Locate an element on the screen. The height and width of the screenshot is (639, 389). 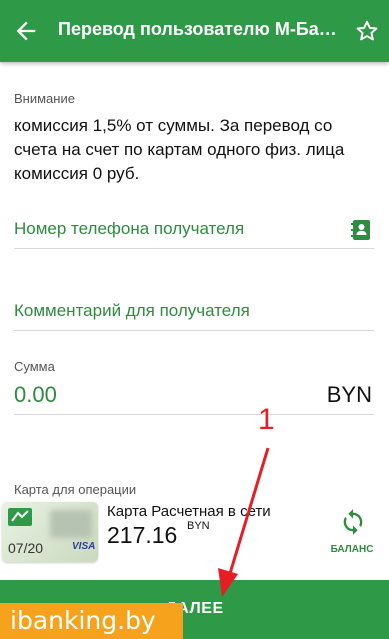
app-bar: Перевод пользователю М-Банкинга is located at coordinates (194, 31).